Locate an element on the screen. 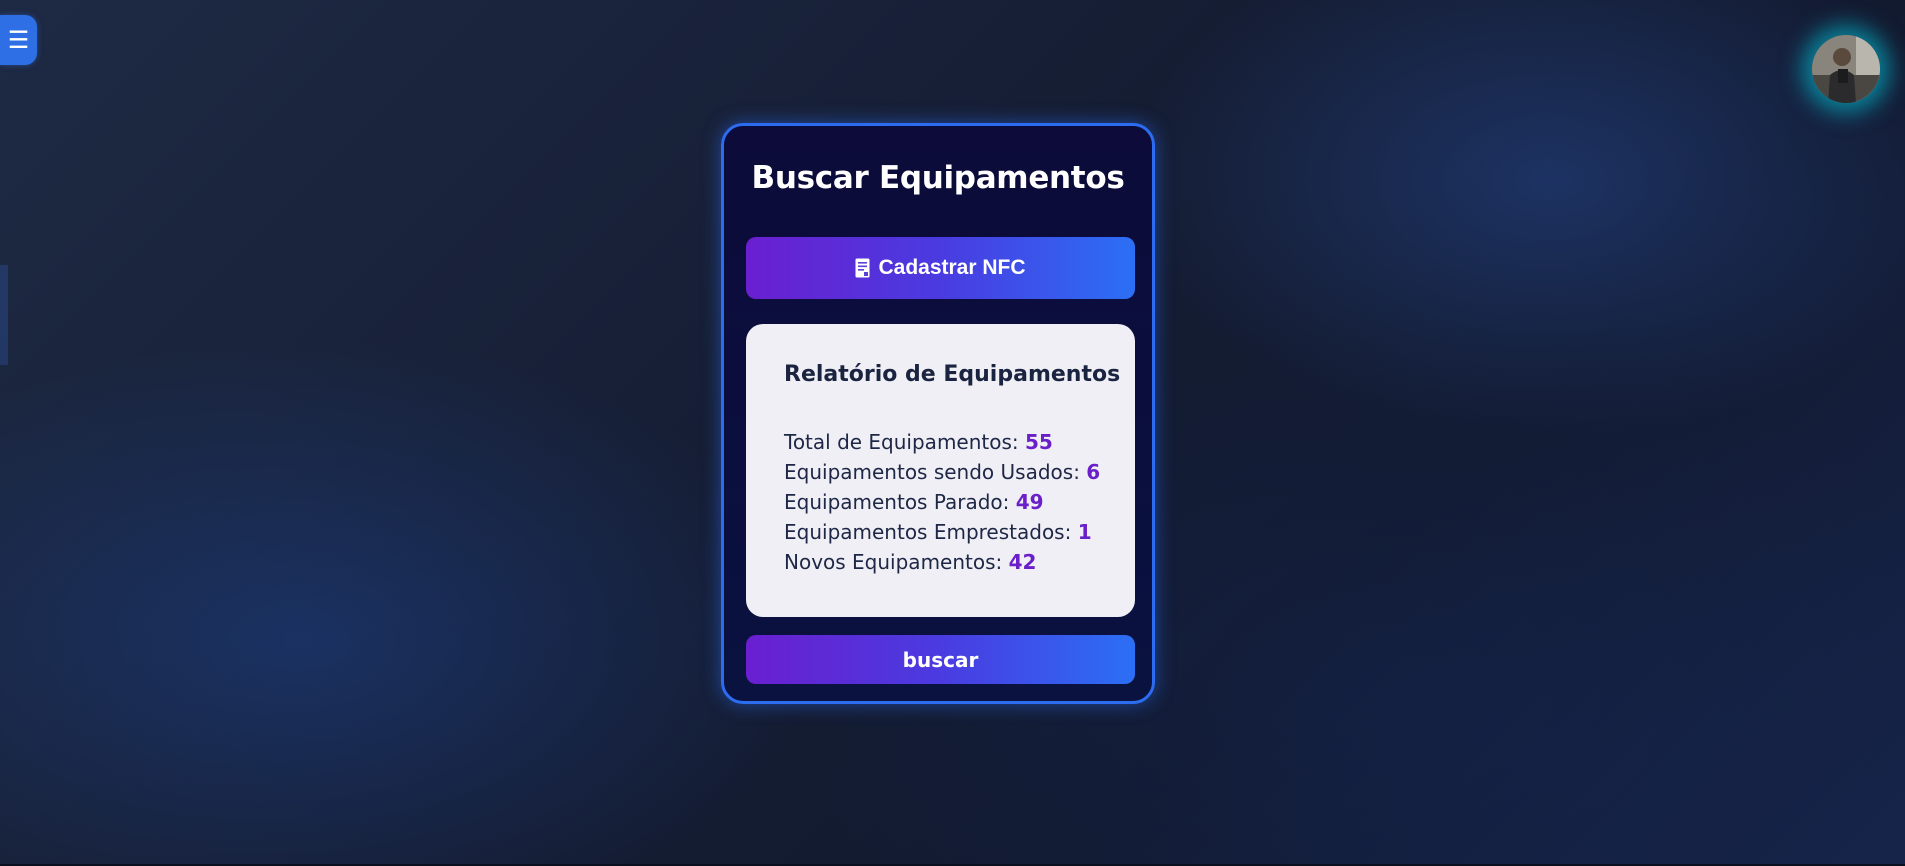 The image size is (1905, 866). stat-value: 55 is located at coordinates (1039, 442).